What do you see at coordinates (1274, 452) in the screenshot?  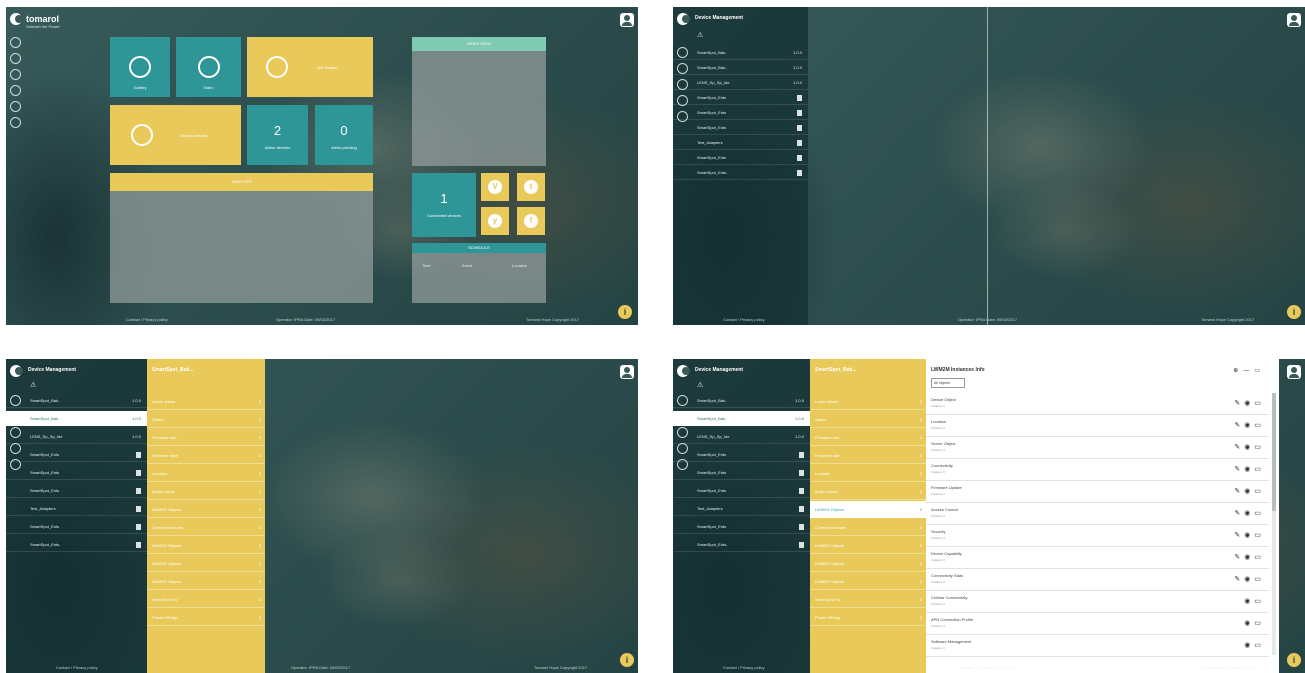 I see `scrollbar-thumb` at bounding box center [1274, 452].